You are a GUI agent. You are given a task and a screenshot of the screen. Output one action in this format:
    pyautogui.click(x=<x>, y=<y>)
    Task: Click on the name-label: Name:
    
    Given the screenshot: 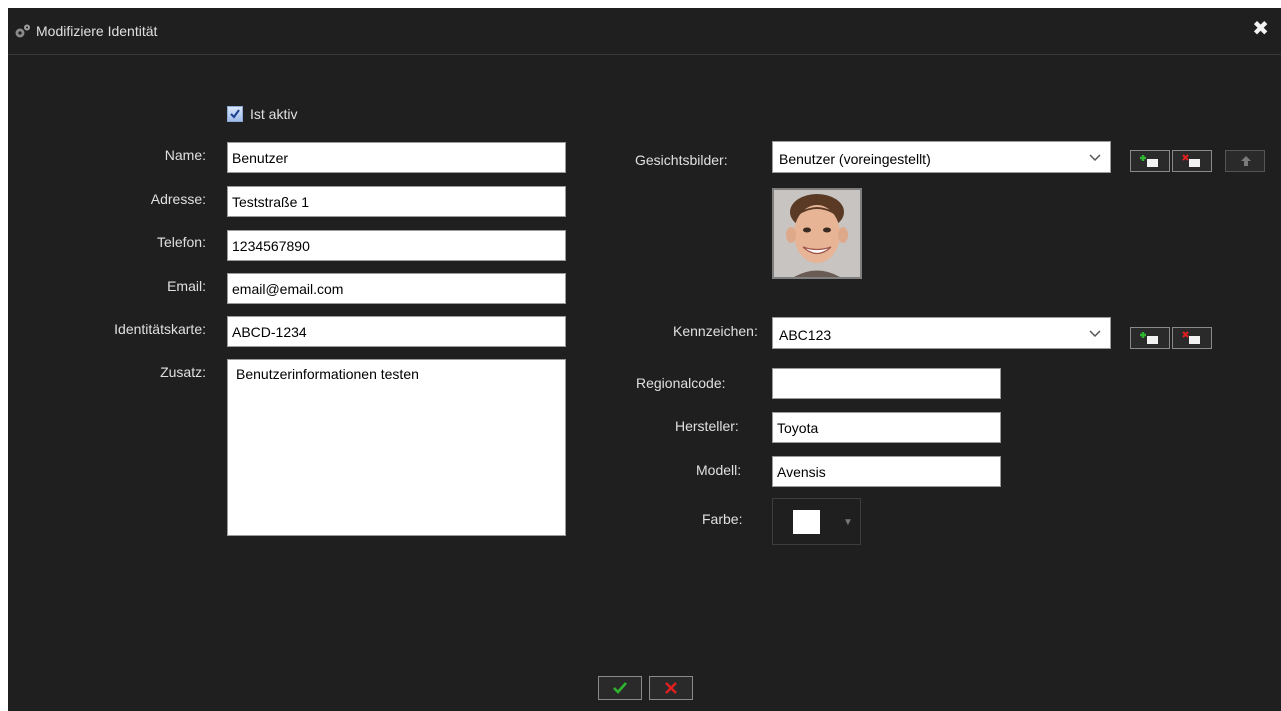 What is the action you would take?
    pyautogui.click(x=185, y=155)
    